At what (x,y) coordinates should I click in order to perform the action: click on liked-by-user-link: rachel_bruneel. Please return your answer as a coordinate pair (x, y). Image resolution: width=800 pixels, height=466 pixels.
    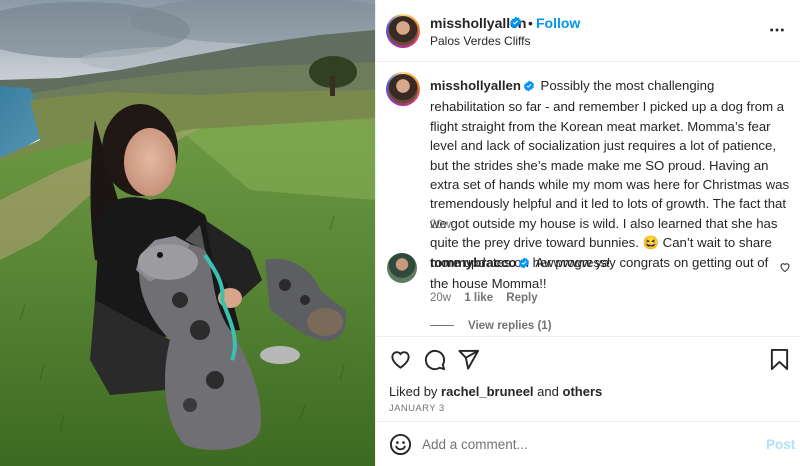
    Looking at the image, I should click on (487, 391).